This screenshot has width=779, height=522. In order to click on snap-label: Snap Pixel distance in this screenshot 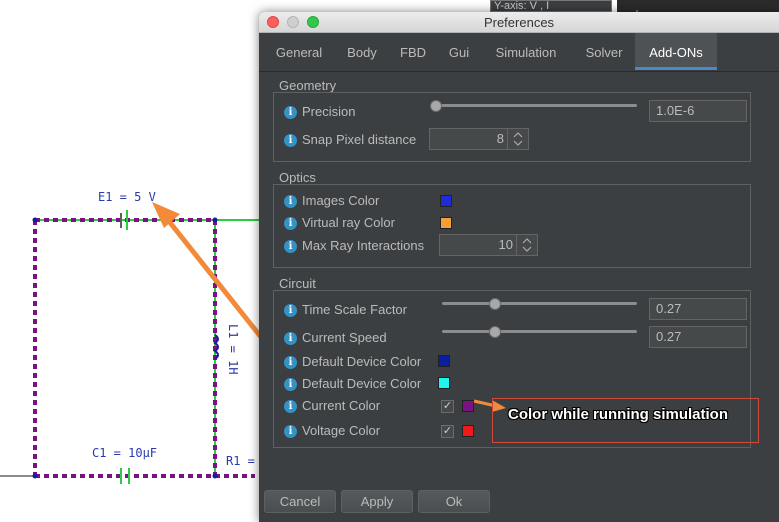, I will do `click(359, 139)`.